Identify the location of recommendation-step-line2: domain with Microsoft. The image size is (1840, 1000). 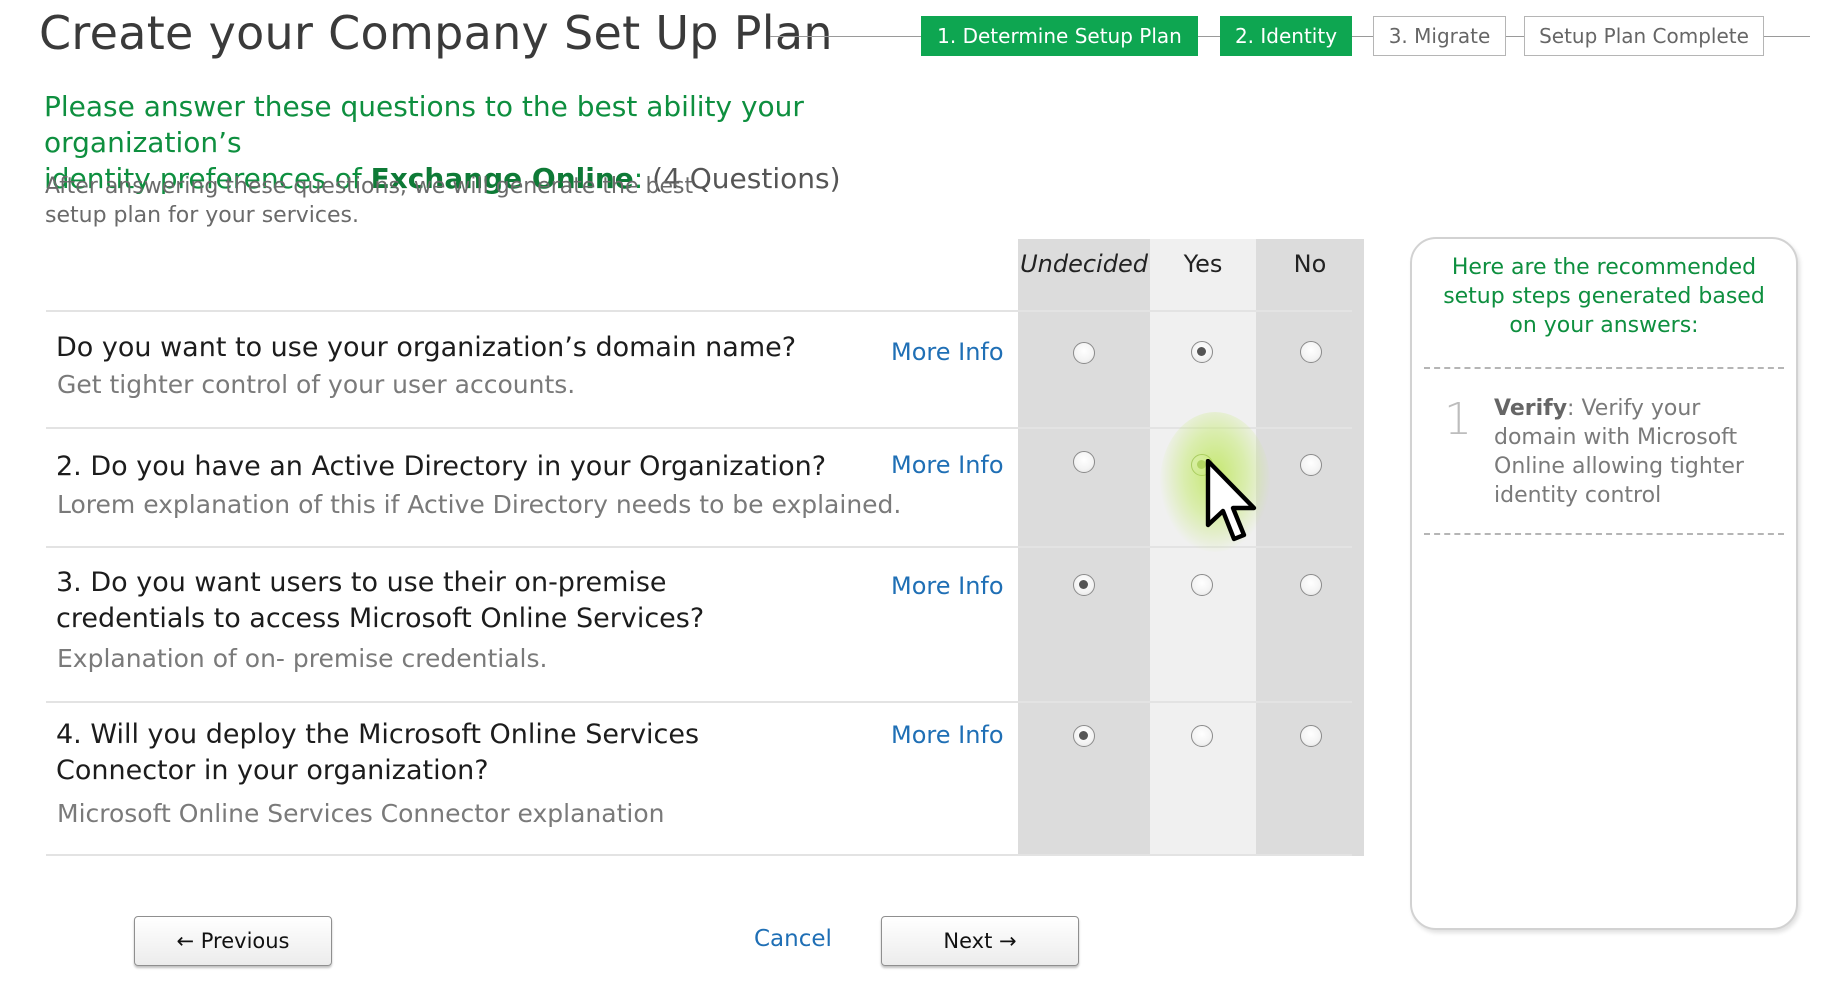
(1616, 437).